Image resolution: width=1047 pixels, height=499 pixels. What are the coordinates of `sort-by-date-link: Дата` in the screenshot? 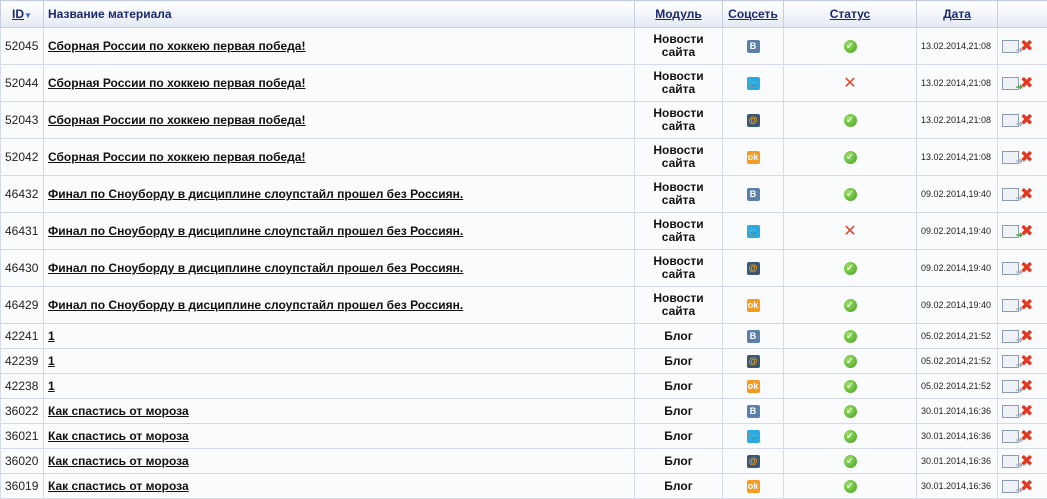 It's located at (957, 14).